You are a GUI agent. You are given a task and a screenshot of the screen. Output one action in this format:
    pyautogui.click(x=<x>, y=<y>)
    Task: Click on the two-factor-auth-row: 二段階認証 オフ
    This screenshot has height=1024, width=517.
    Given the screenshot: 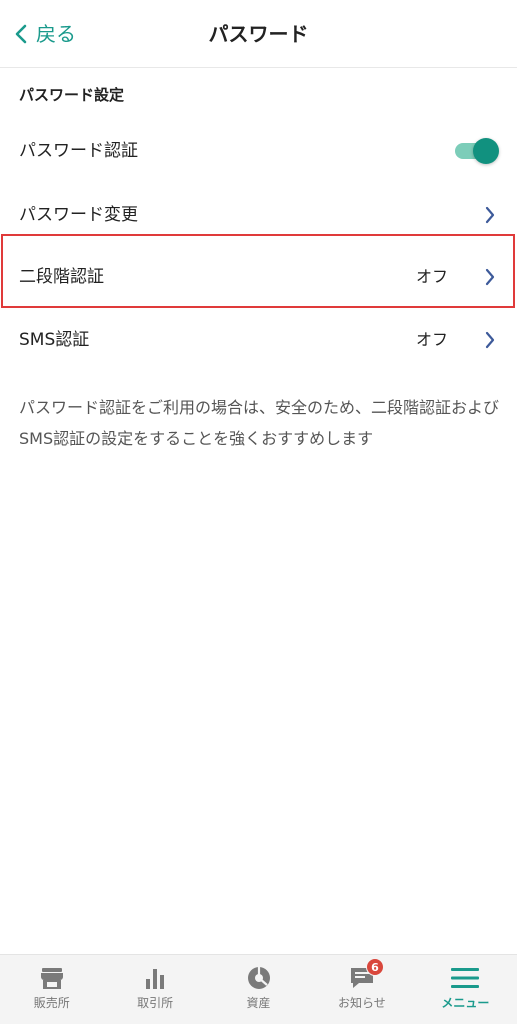 What is the action you would take?
    pyautogui.click(x=258, y=277)
    